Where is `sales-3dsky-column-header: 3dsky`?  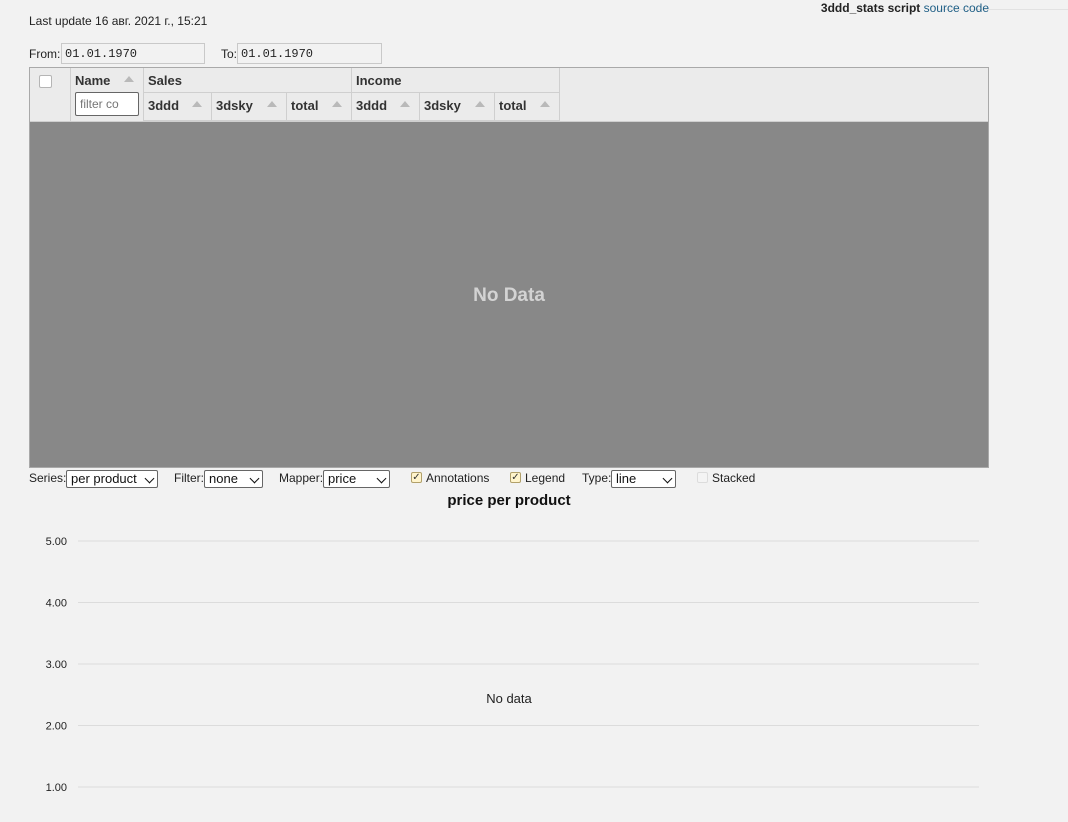 sales-3dsky-column-header: 3dsky is located at coordinates (249, 107).